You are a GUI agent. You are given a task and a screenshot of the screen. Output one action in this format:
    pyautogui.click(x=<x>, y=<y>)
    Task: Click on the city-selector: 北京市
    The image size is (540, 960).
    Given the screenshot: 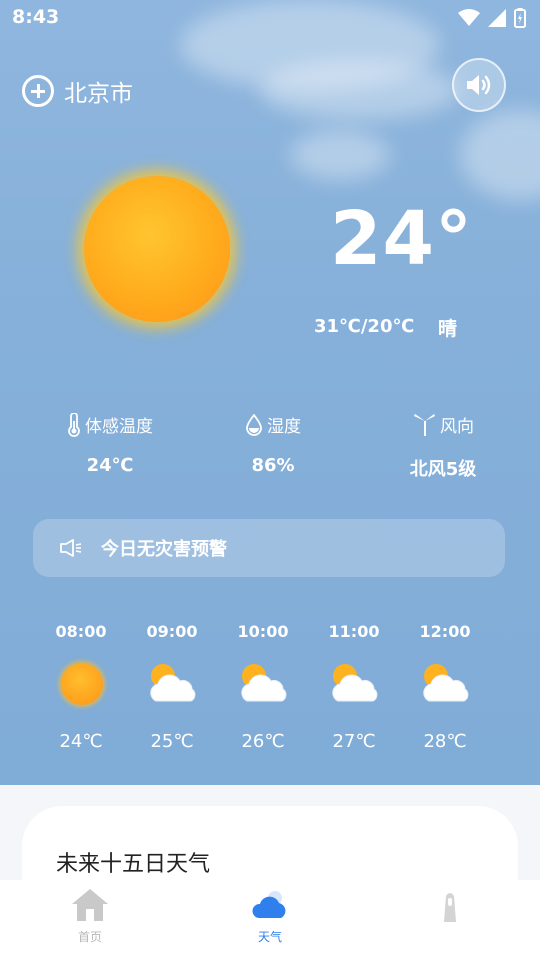 What is the action you would take?
    pyautogui.click(x=77, y=91)
    